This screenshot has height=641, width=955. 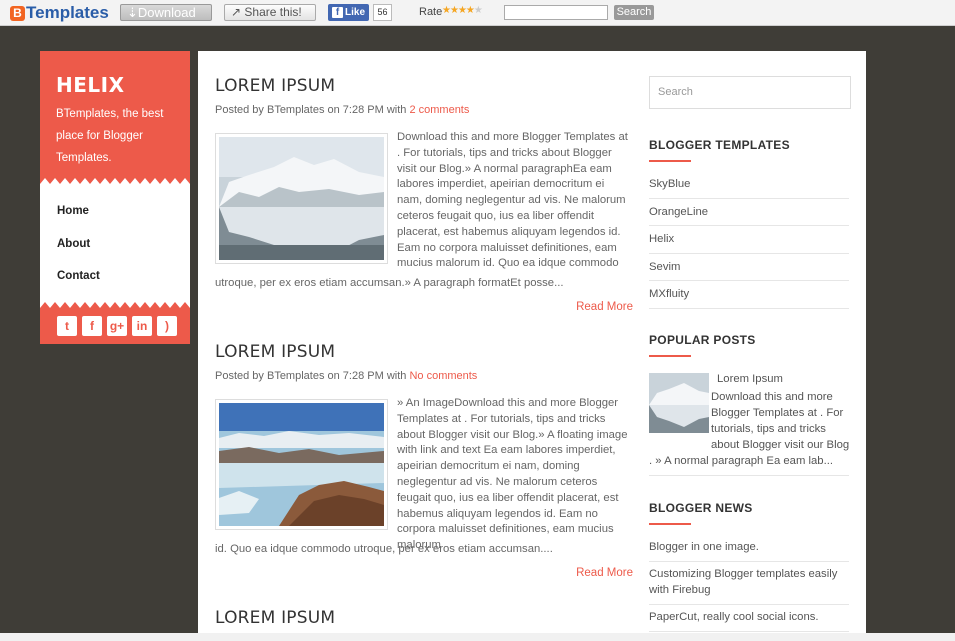 What do you see at coordinates (115, 85) in the screenshot?
I see `blog-title: HELIX` at bounding box center [115, 85].